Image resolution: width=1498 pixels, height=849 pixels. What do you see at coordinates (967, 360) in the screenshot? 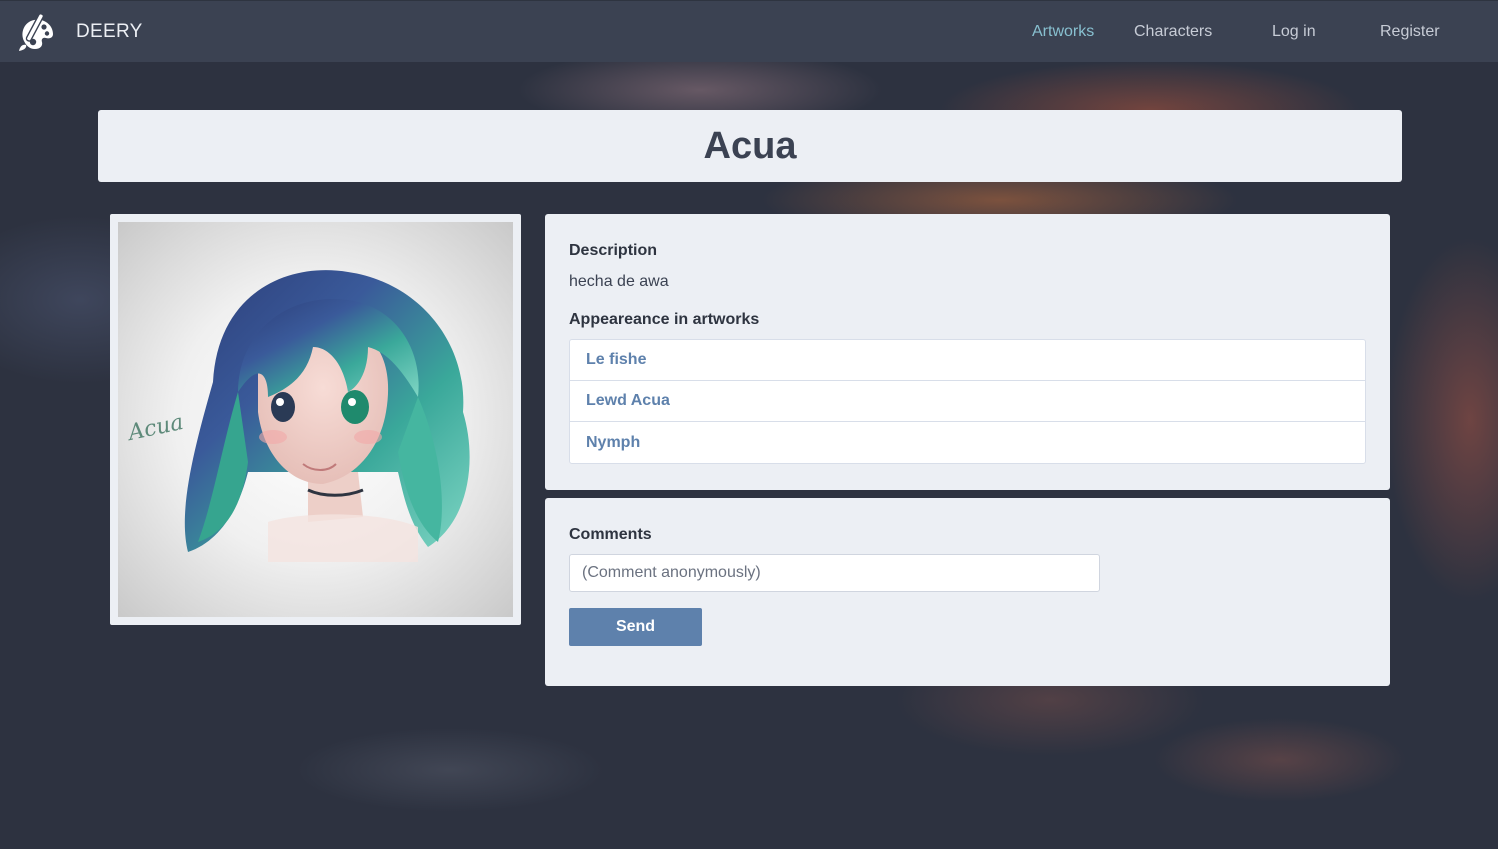
I see `list-item: Le fishe` at bounding box center [967, 360].